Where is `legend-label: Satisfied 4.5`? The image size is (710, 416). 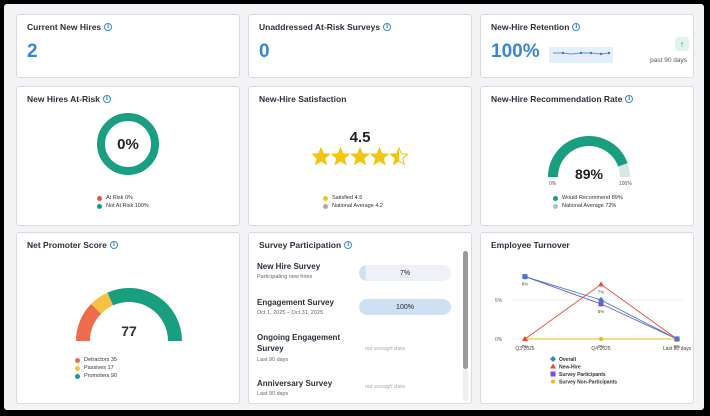 legend-label: Satisfied 4.5 is located at coordinates (347, 198).